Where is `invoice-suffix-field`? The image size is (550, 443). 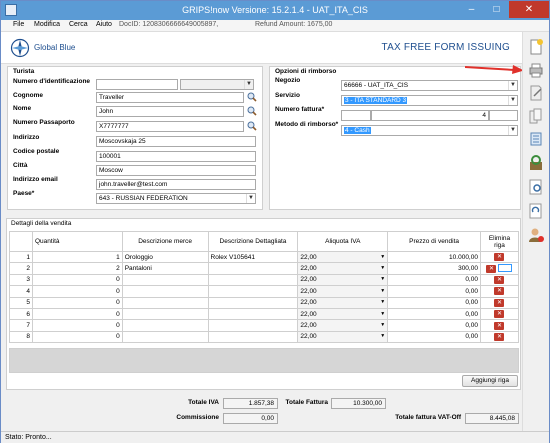 invoice-suffix-field is located at coordinates (503, 115).